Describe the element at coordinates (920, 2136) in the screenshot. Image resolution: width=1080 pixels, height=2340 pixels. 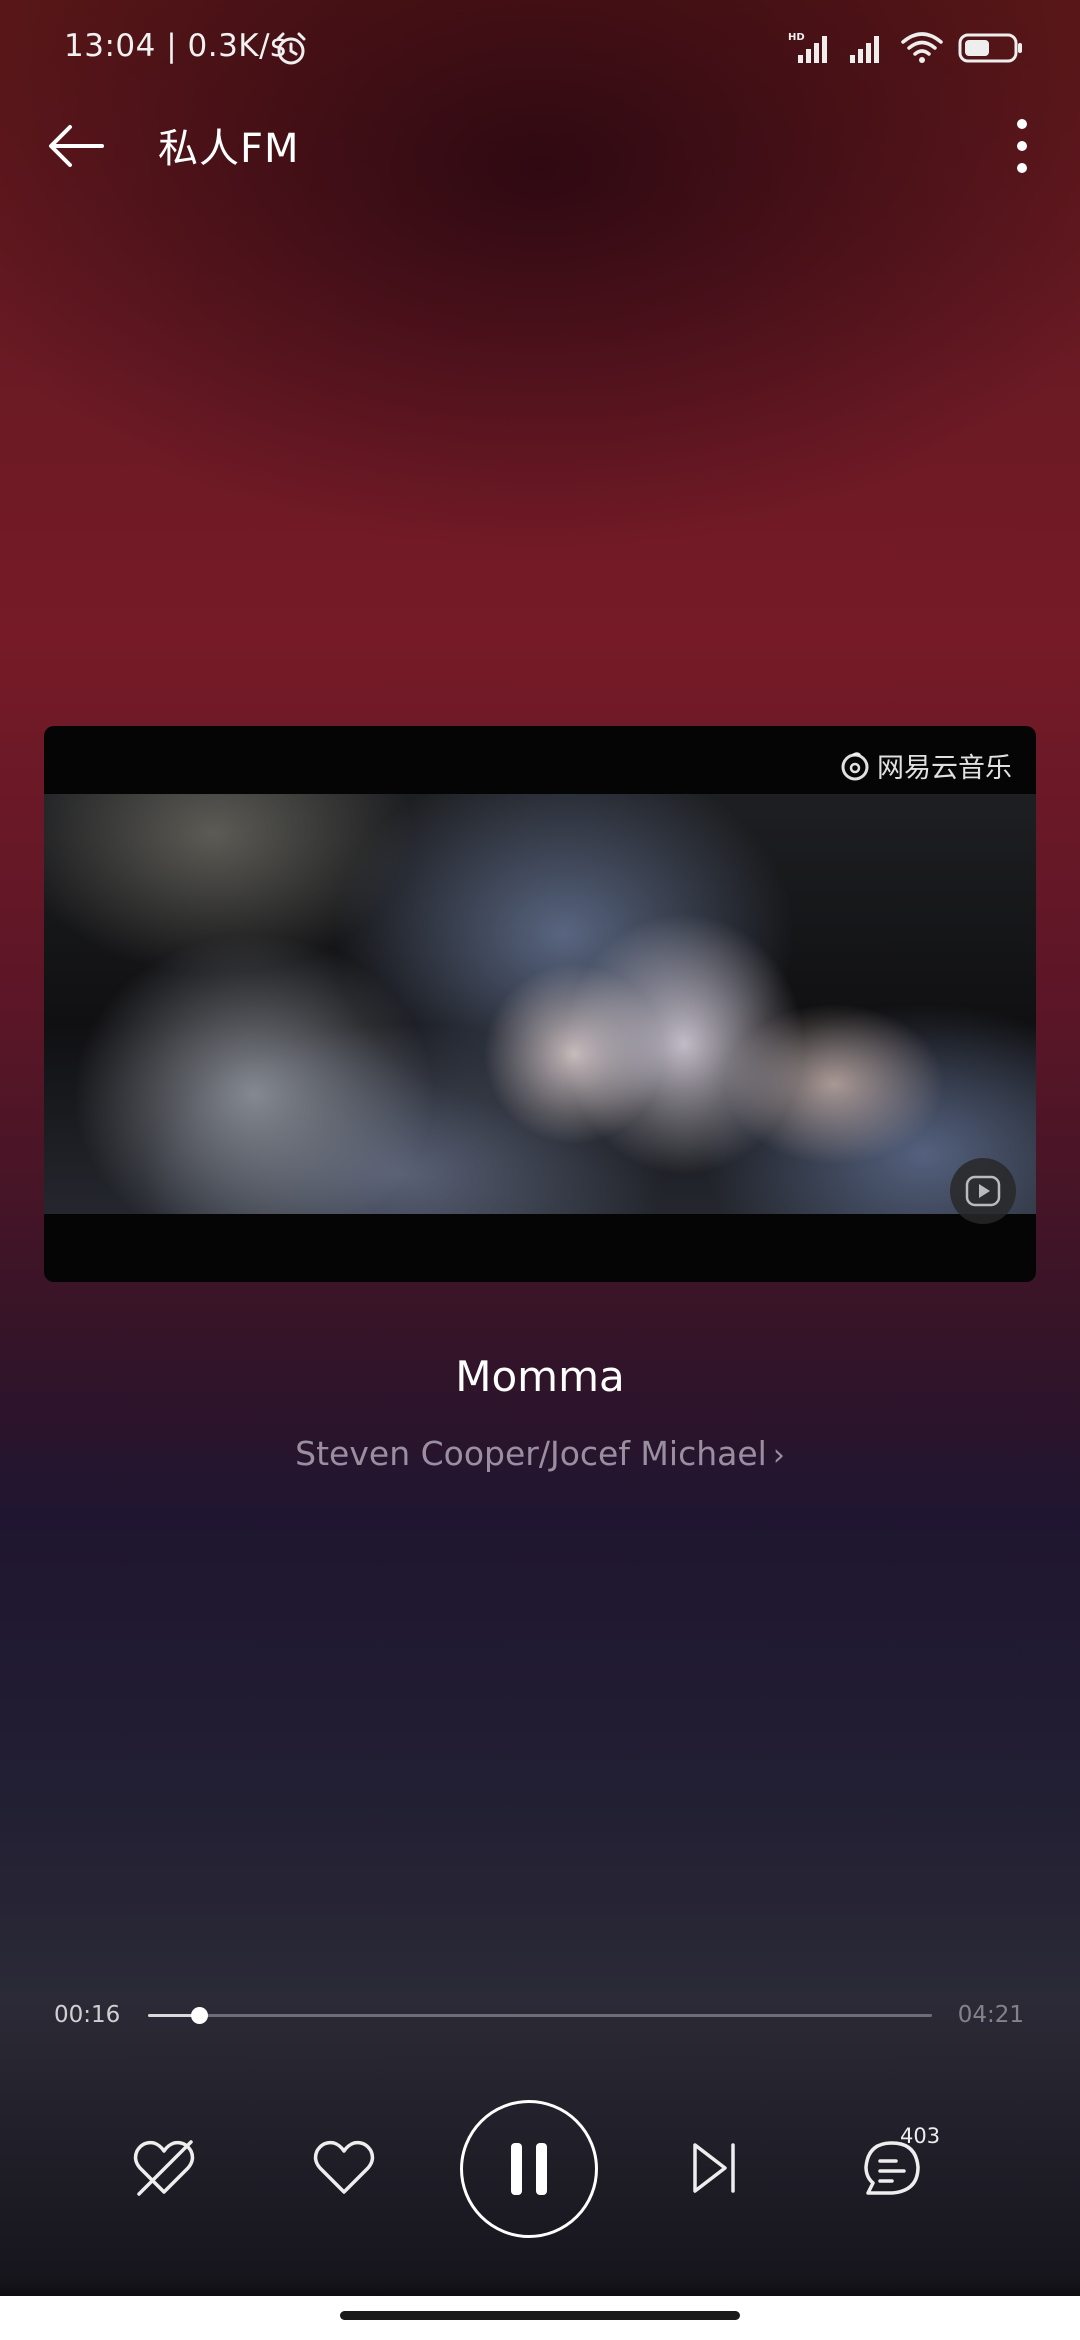
I see `comment-count: 403` at that location.